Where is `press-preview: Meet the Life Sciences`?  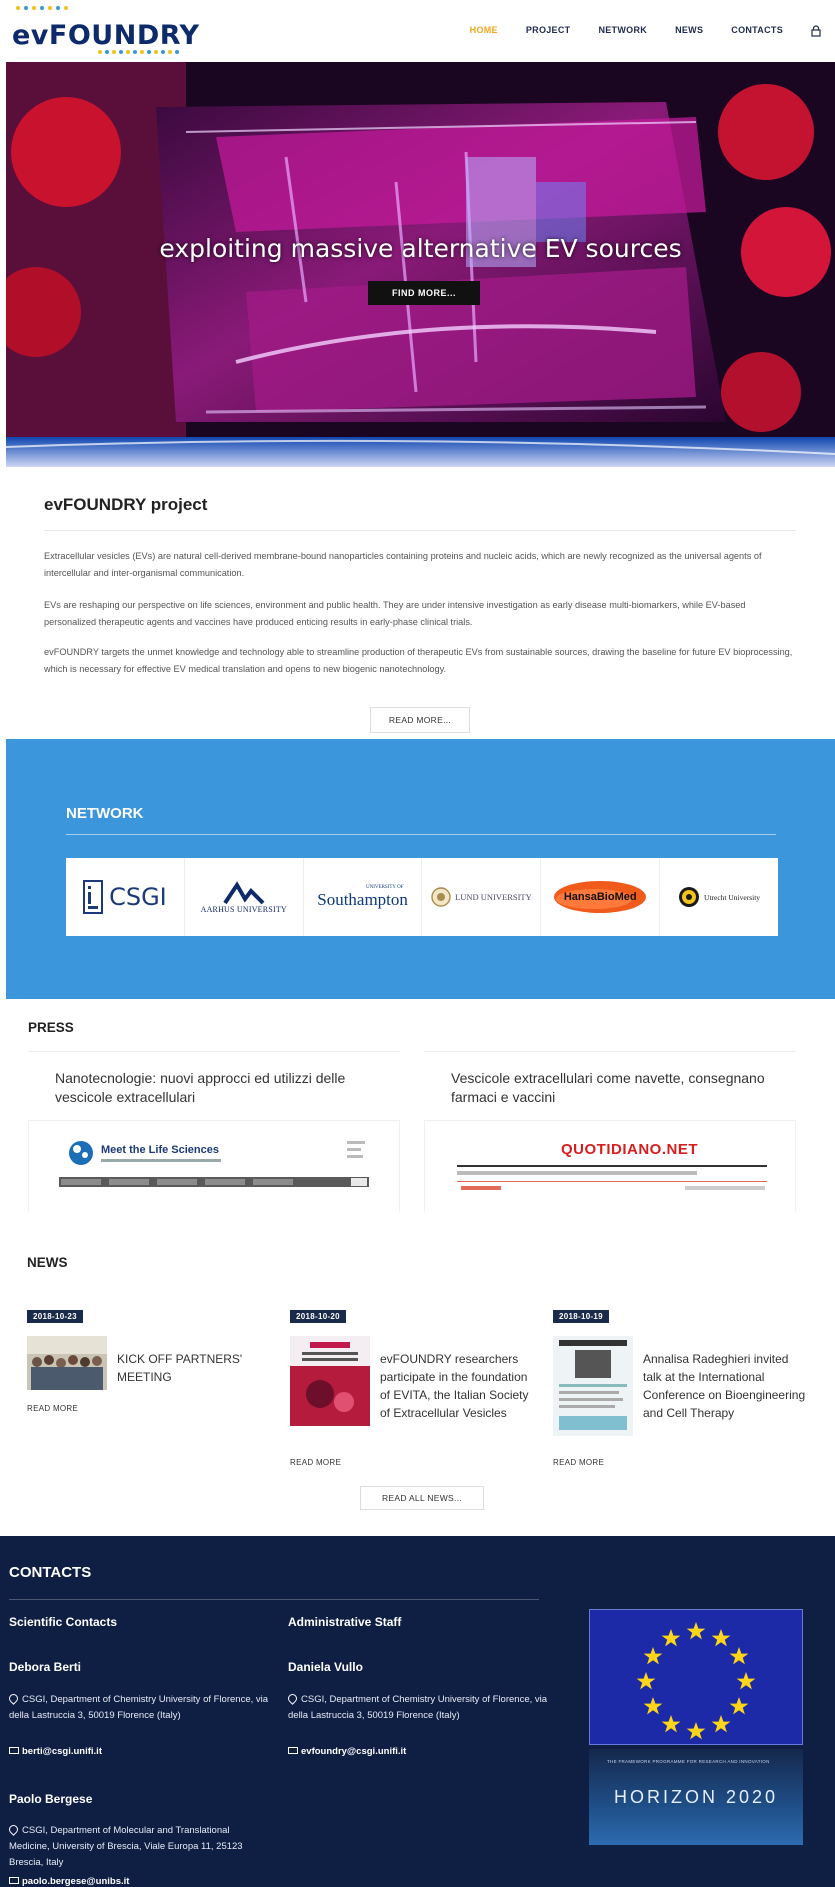 press-preview: Meet the Life Sciences is located at coordinates (214, 1166).